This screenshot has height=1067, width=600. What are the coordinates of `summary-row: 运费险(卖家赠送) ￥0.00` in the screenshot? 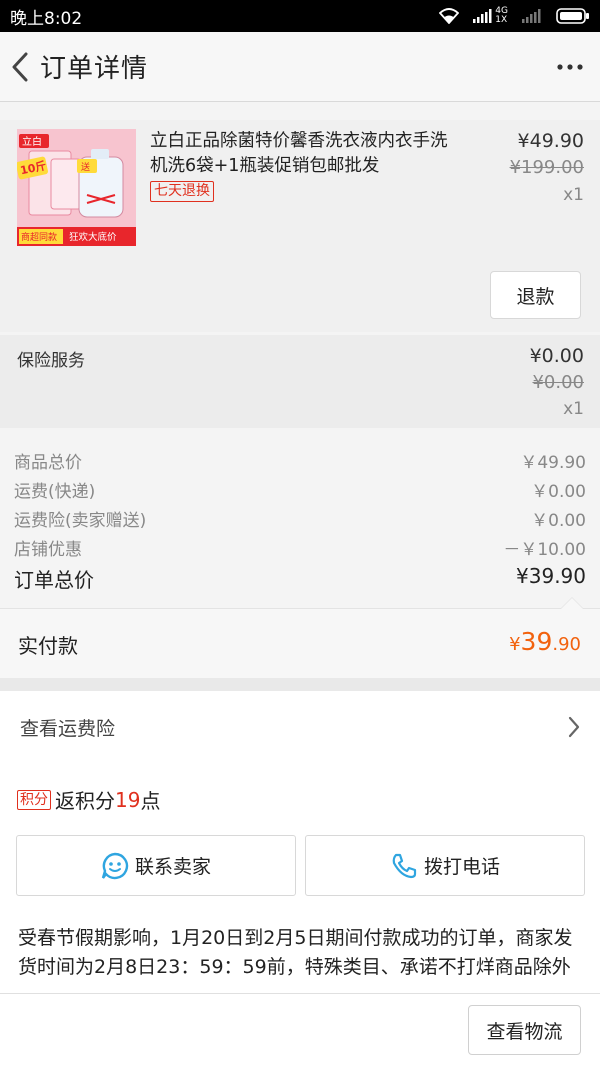 It's located at (300, 518).